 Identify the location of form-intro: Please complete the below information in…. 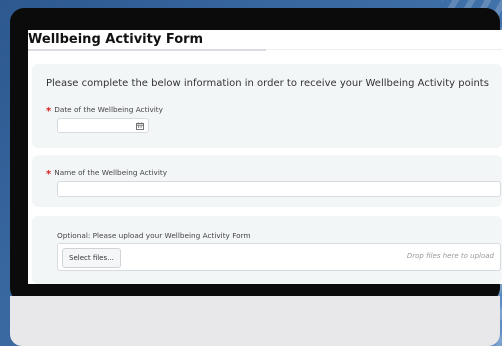
(267, 83).